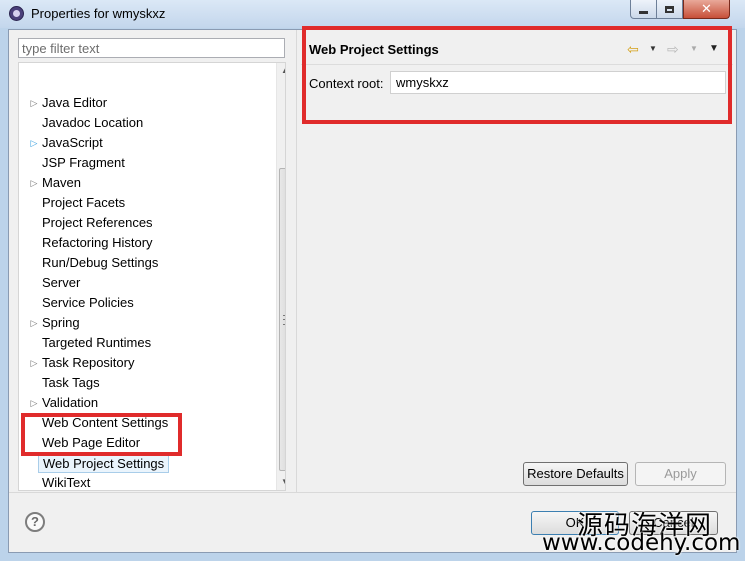 The image size is (745, 561). What do you see at coordinates (144, 303) in the screenshot?
I see `tree-item: Service Policies` at bounding box center [144, 303].